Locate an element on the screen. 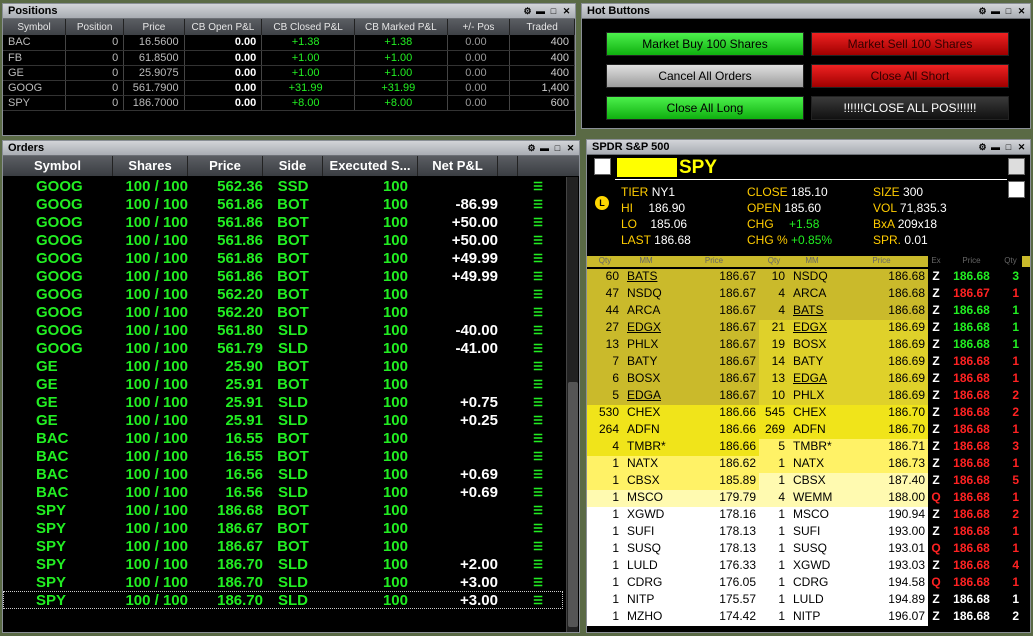  book-row: 4 TMBR* 186.66 5 TMBR* 186.71 Z 186.68 3 is located at coordinates (808, 447).